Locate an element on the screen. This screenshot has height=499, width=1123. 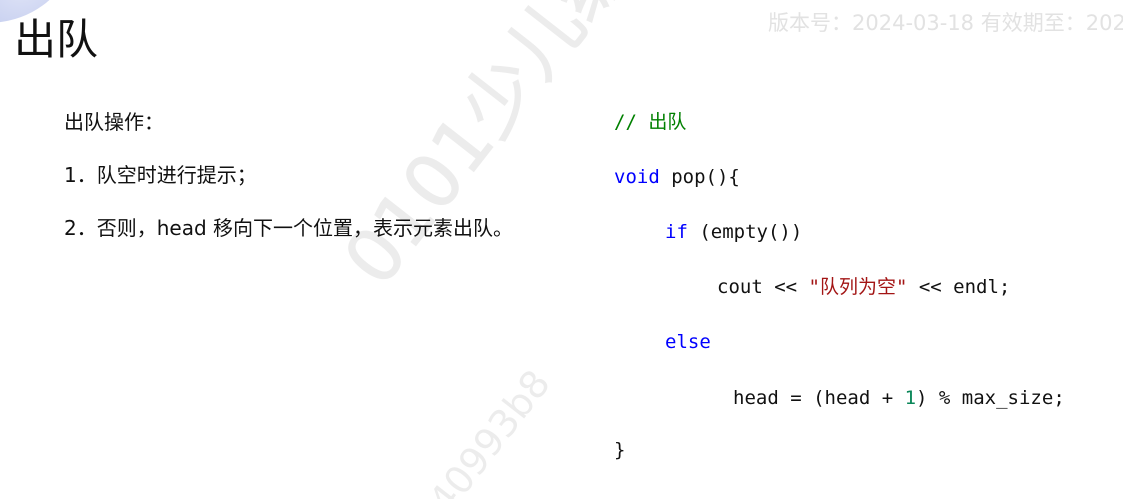
code-line-func: void pop(){ is located at coordinates (677, 177).